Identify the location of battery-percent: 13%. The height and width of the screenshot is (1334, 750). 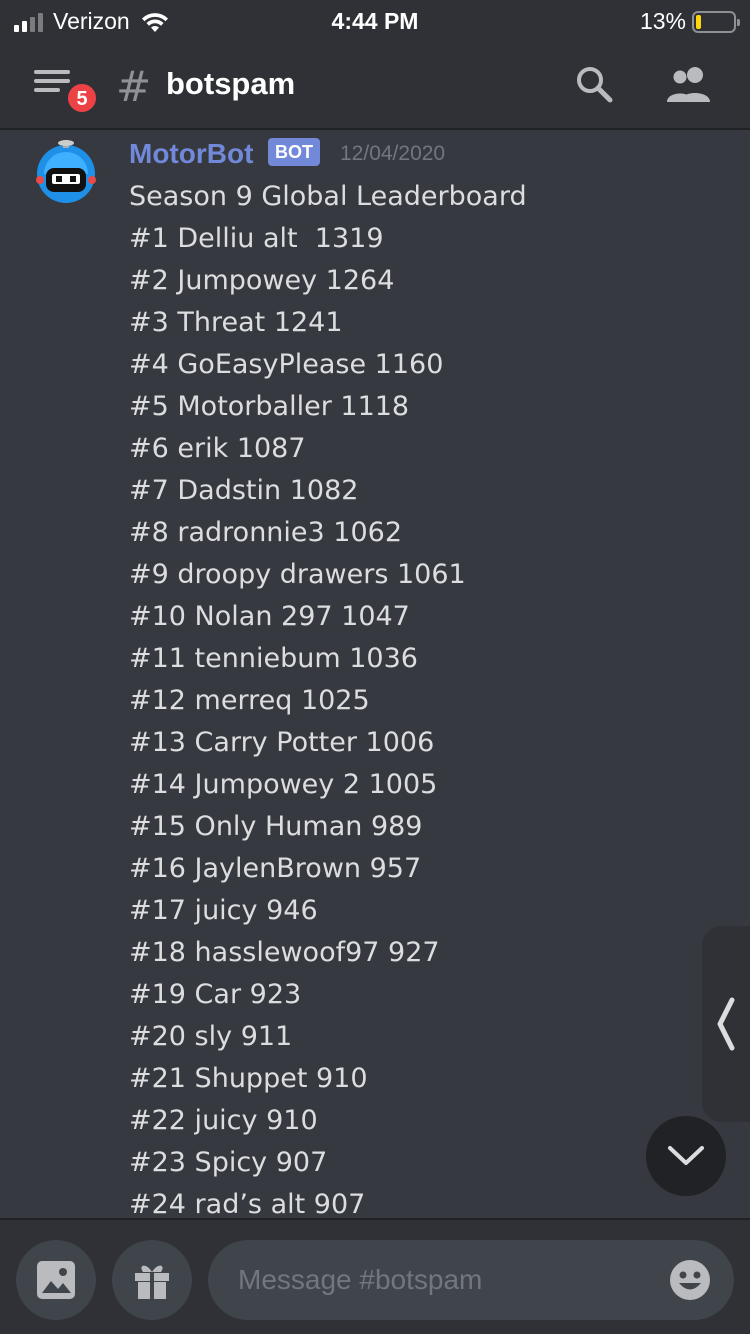
(662, 21).